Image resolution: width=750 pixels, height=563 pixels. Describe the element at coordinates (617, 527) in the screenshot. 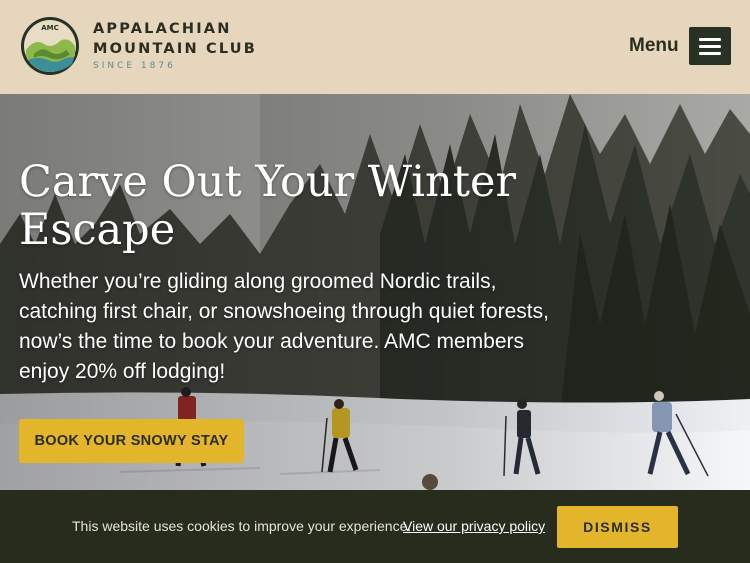

I see `dismiss-cookie-button: DISMISS` at that location.